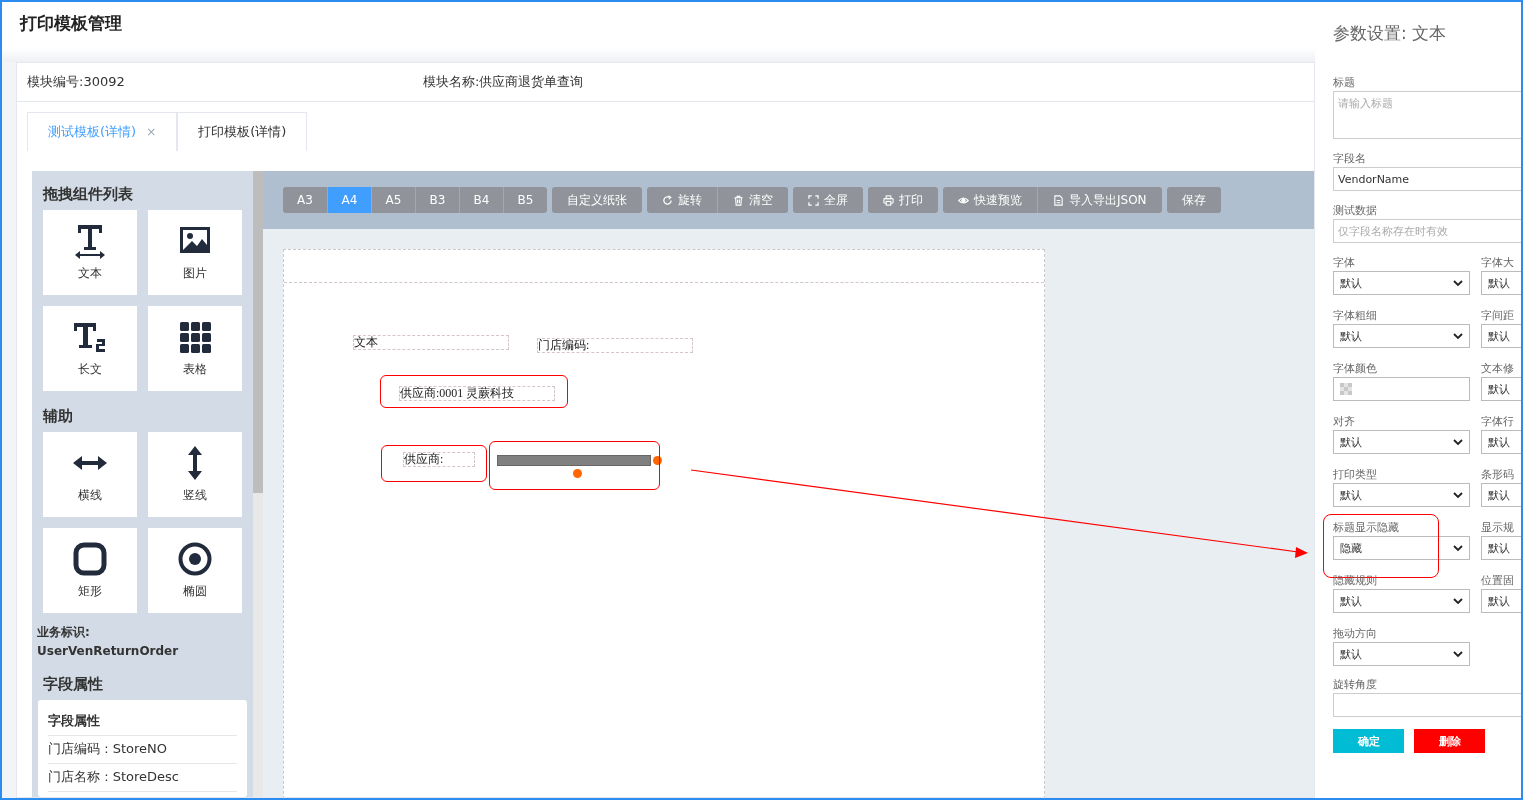  What do you see at coordinates (1366, 528) in the screenshot?
I see `field-label: 标题显示隐藏` at bounding box center [1366, 528].